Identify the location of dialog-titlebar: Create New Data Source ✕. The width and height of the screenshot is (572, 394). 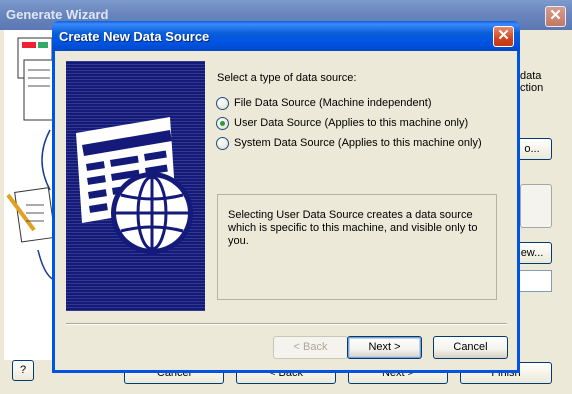
(286, 36).